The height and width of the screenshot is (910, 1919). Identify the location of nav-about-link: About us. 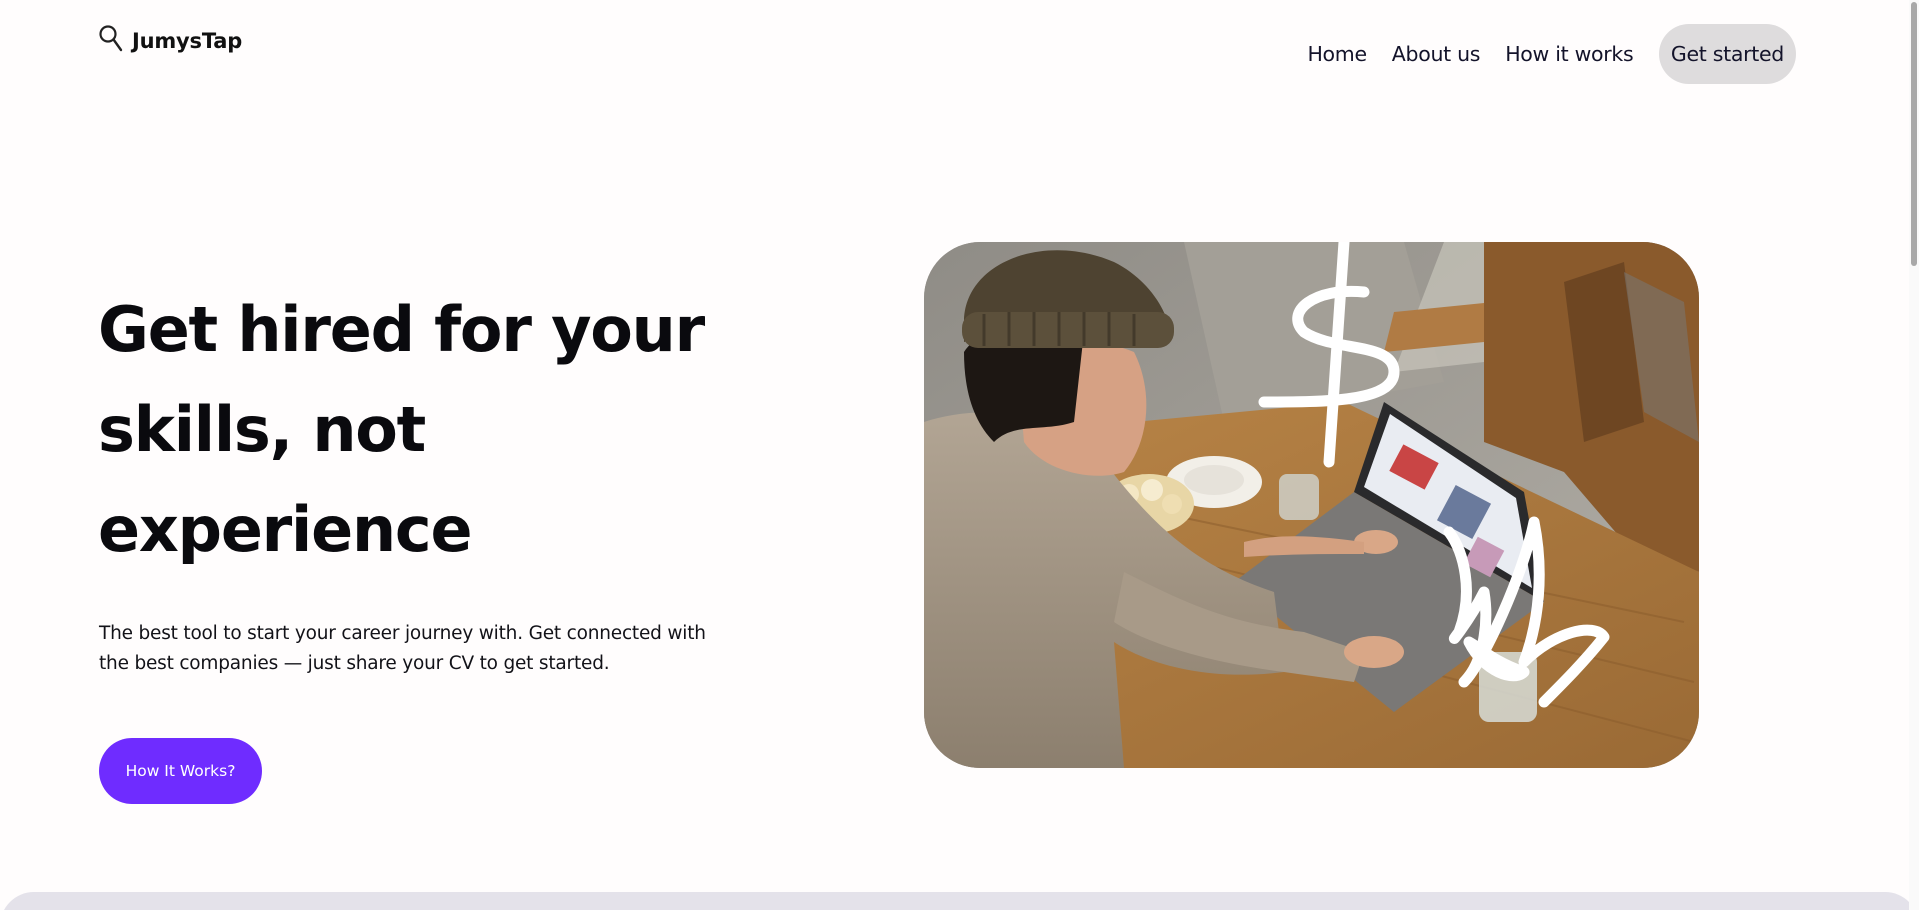
(1435, 54).